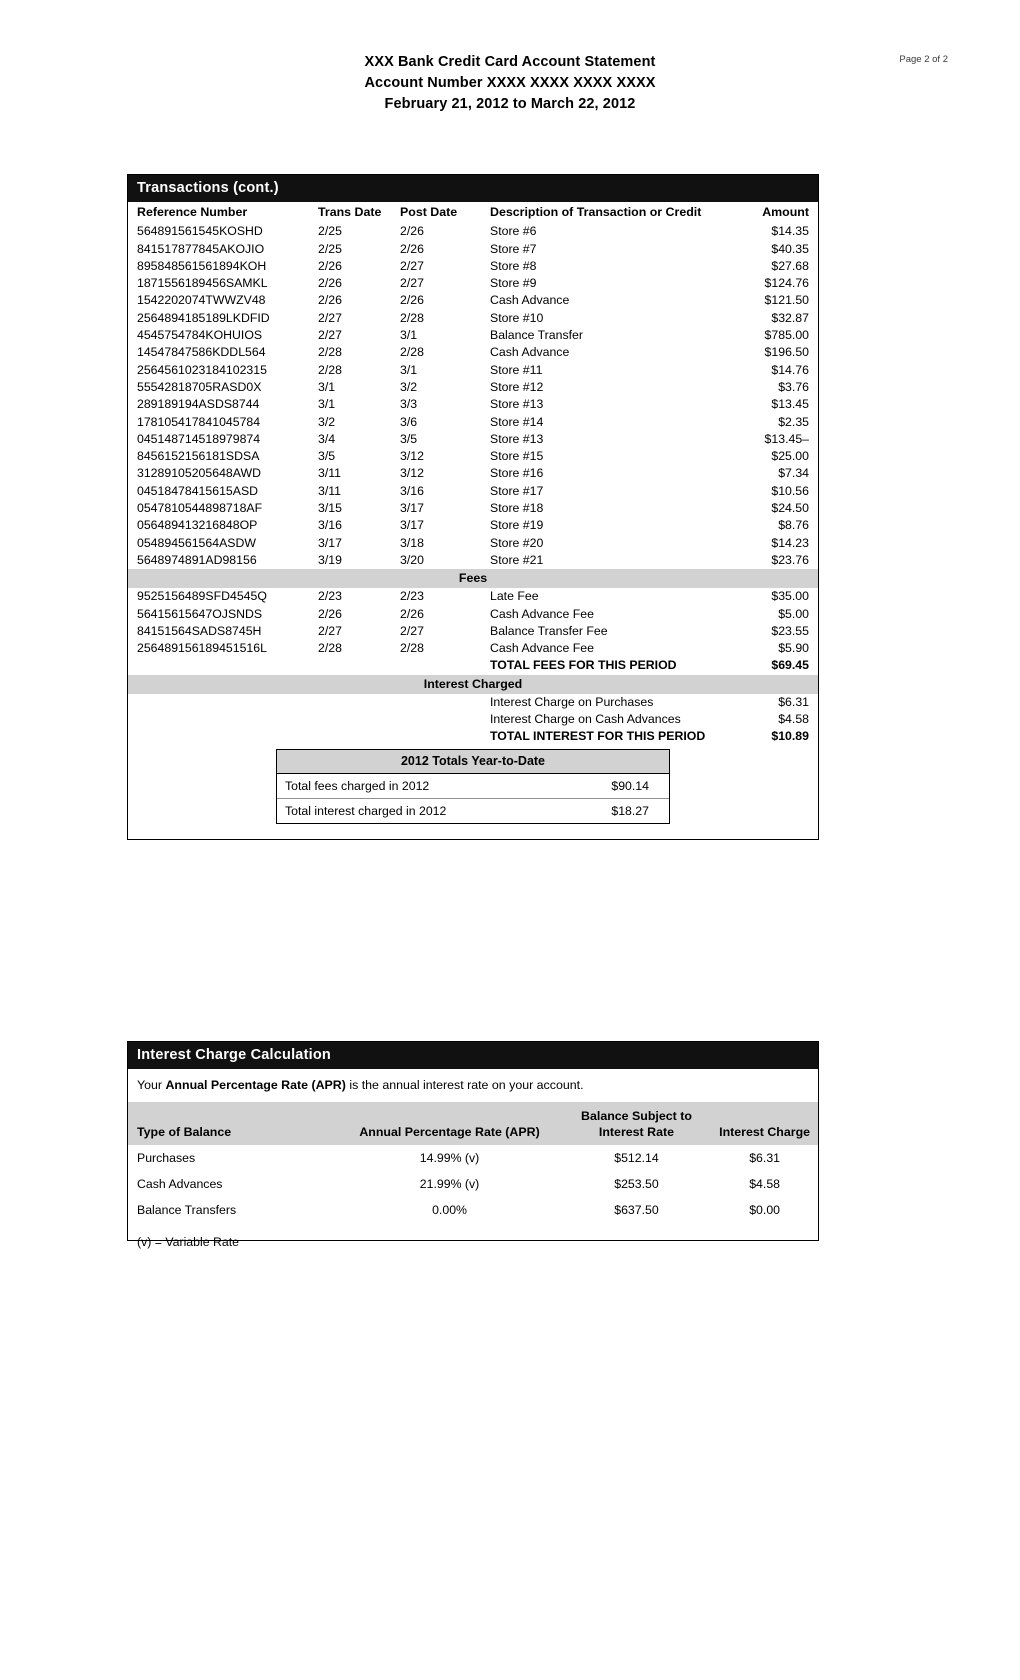  What do you see at coordinates (409, 386) in the screenshot?
I see `cell-post-date: 3/2` at bounding box center [409, 386].